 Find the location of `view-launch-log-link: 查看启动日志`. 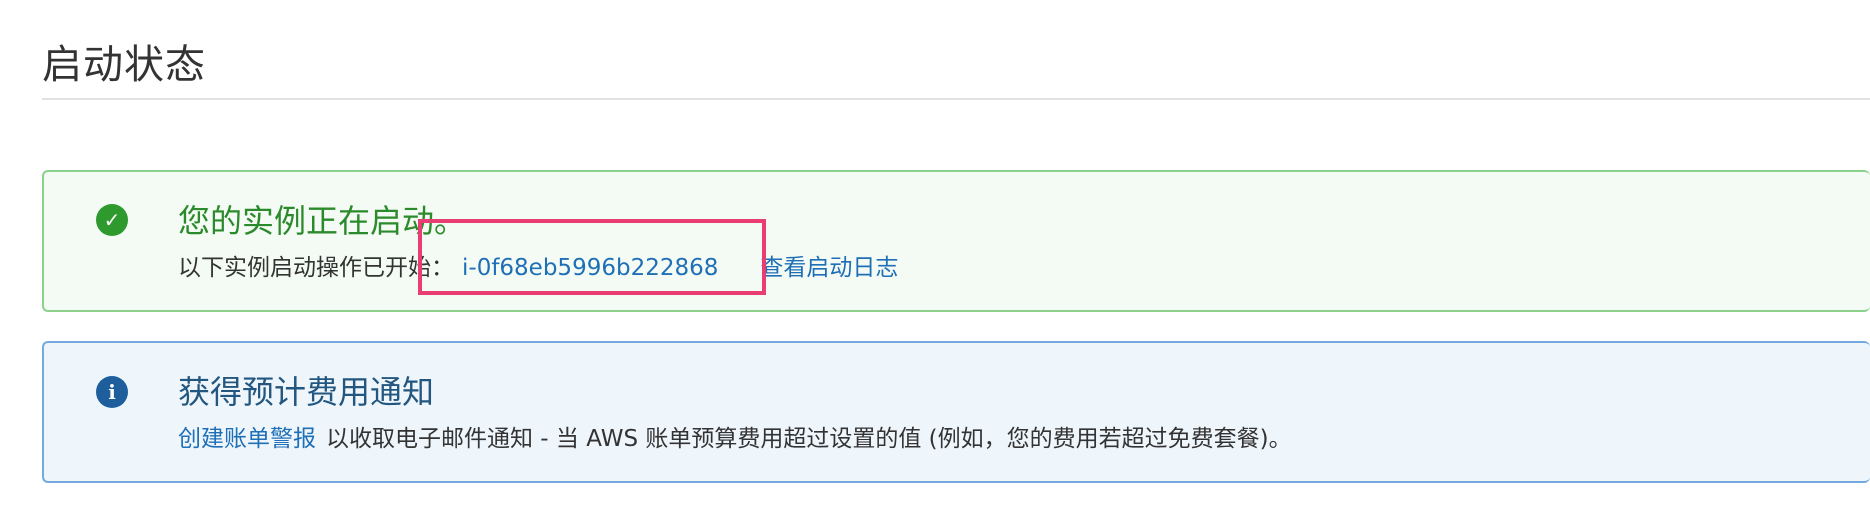

view-launch-log-link: 查看启动日志 is located at coordinates (829, 268).